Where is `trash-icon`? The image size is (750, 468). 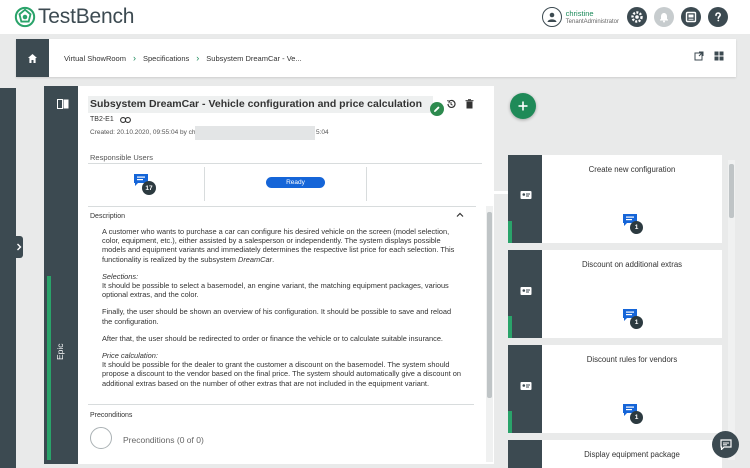
trash-icon is located at coordinates (469, 104).